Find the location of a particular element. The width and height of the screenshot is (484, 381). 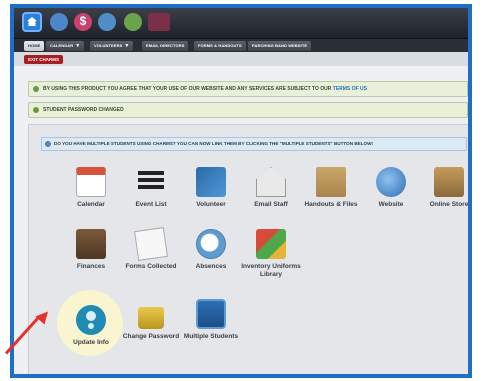

car-icon is located at coordinates (107, 22).